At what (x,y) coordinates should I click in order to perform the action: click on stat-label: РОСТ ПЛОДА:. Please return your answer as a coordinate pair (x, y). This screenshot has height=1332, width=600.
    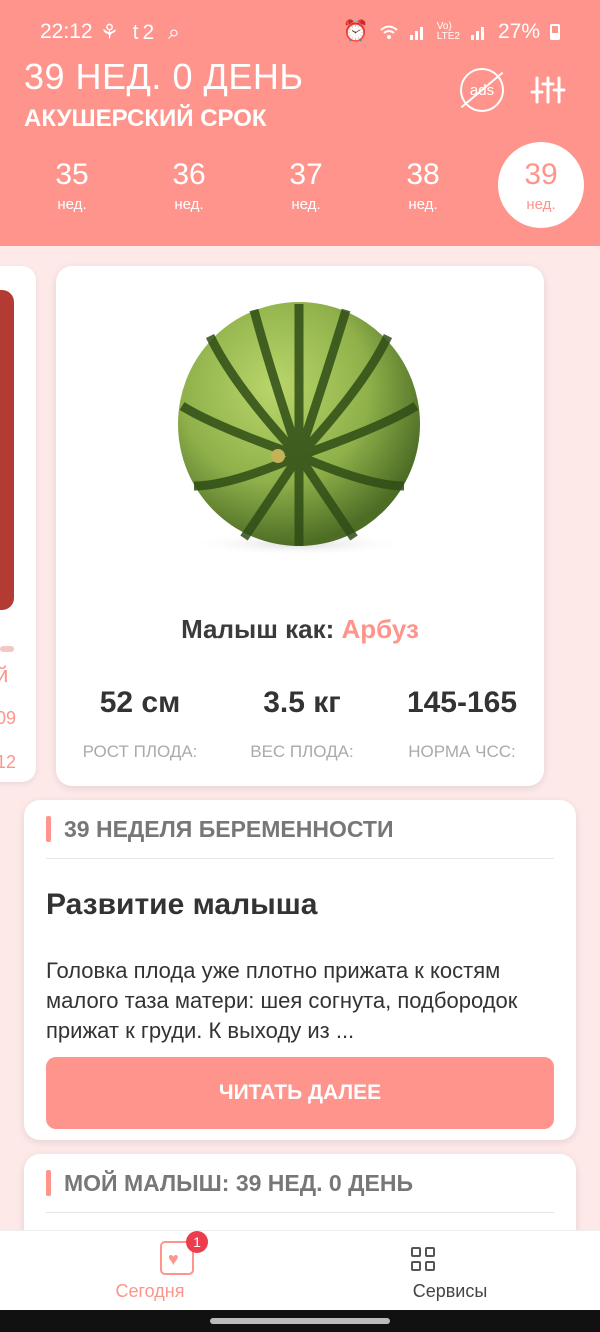
    Looking at the image, I should click on (140, 751).